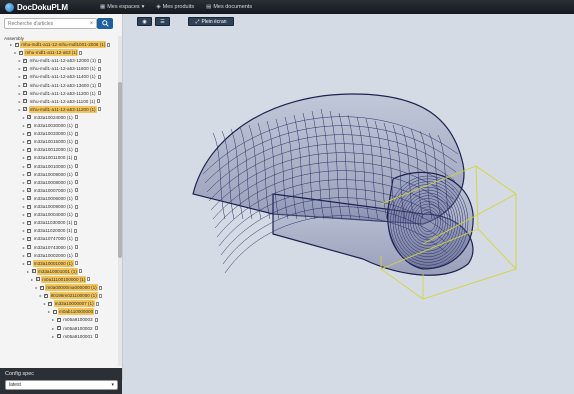 The width and height of the screenshot is (574, 394). Describe the element at coordinates (50, 149) in the screenshot. I see `tree-node: ▸ ✓ m33a10012000 (1)` at that location.